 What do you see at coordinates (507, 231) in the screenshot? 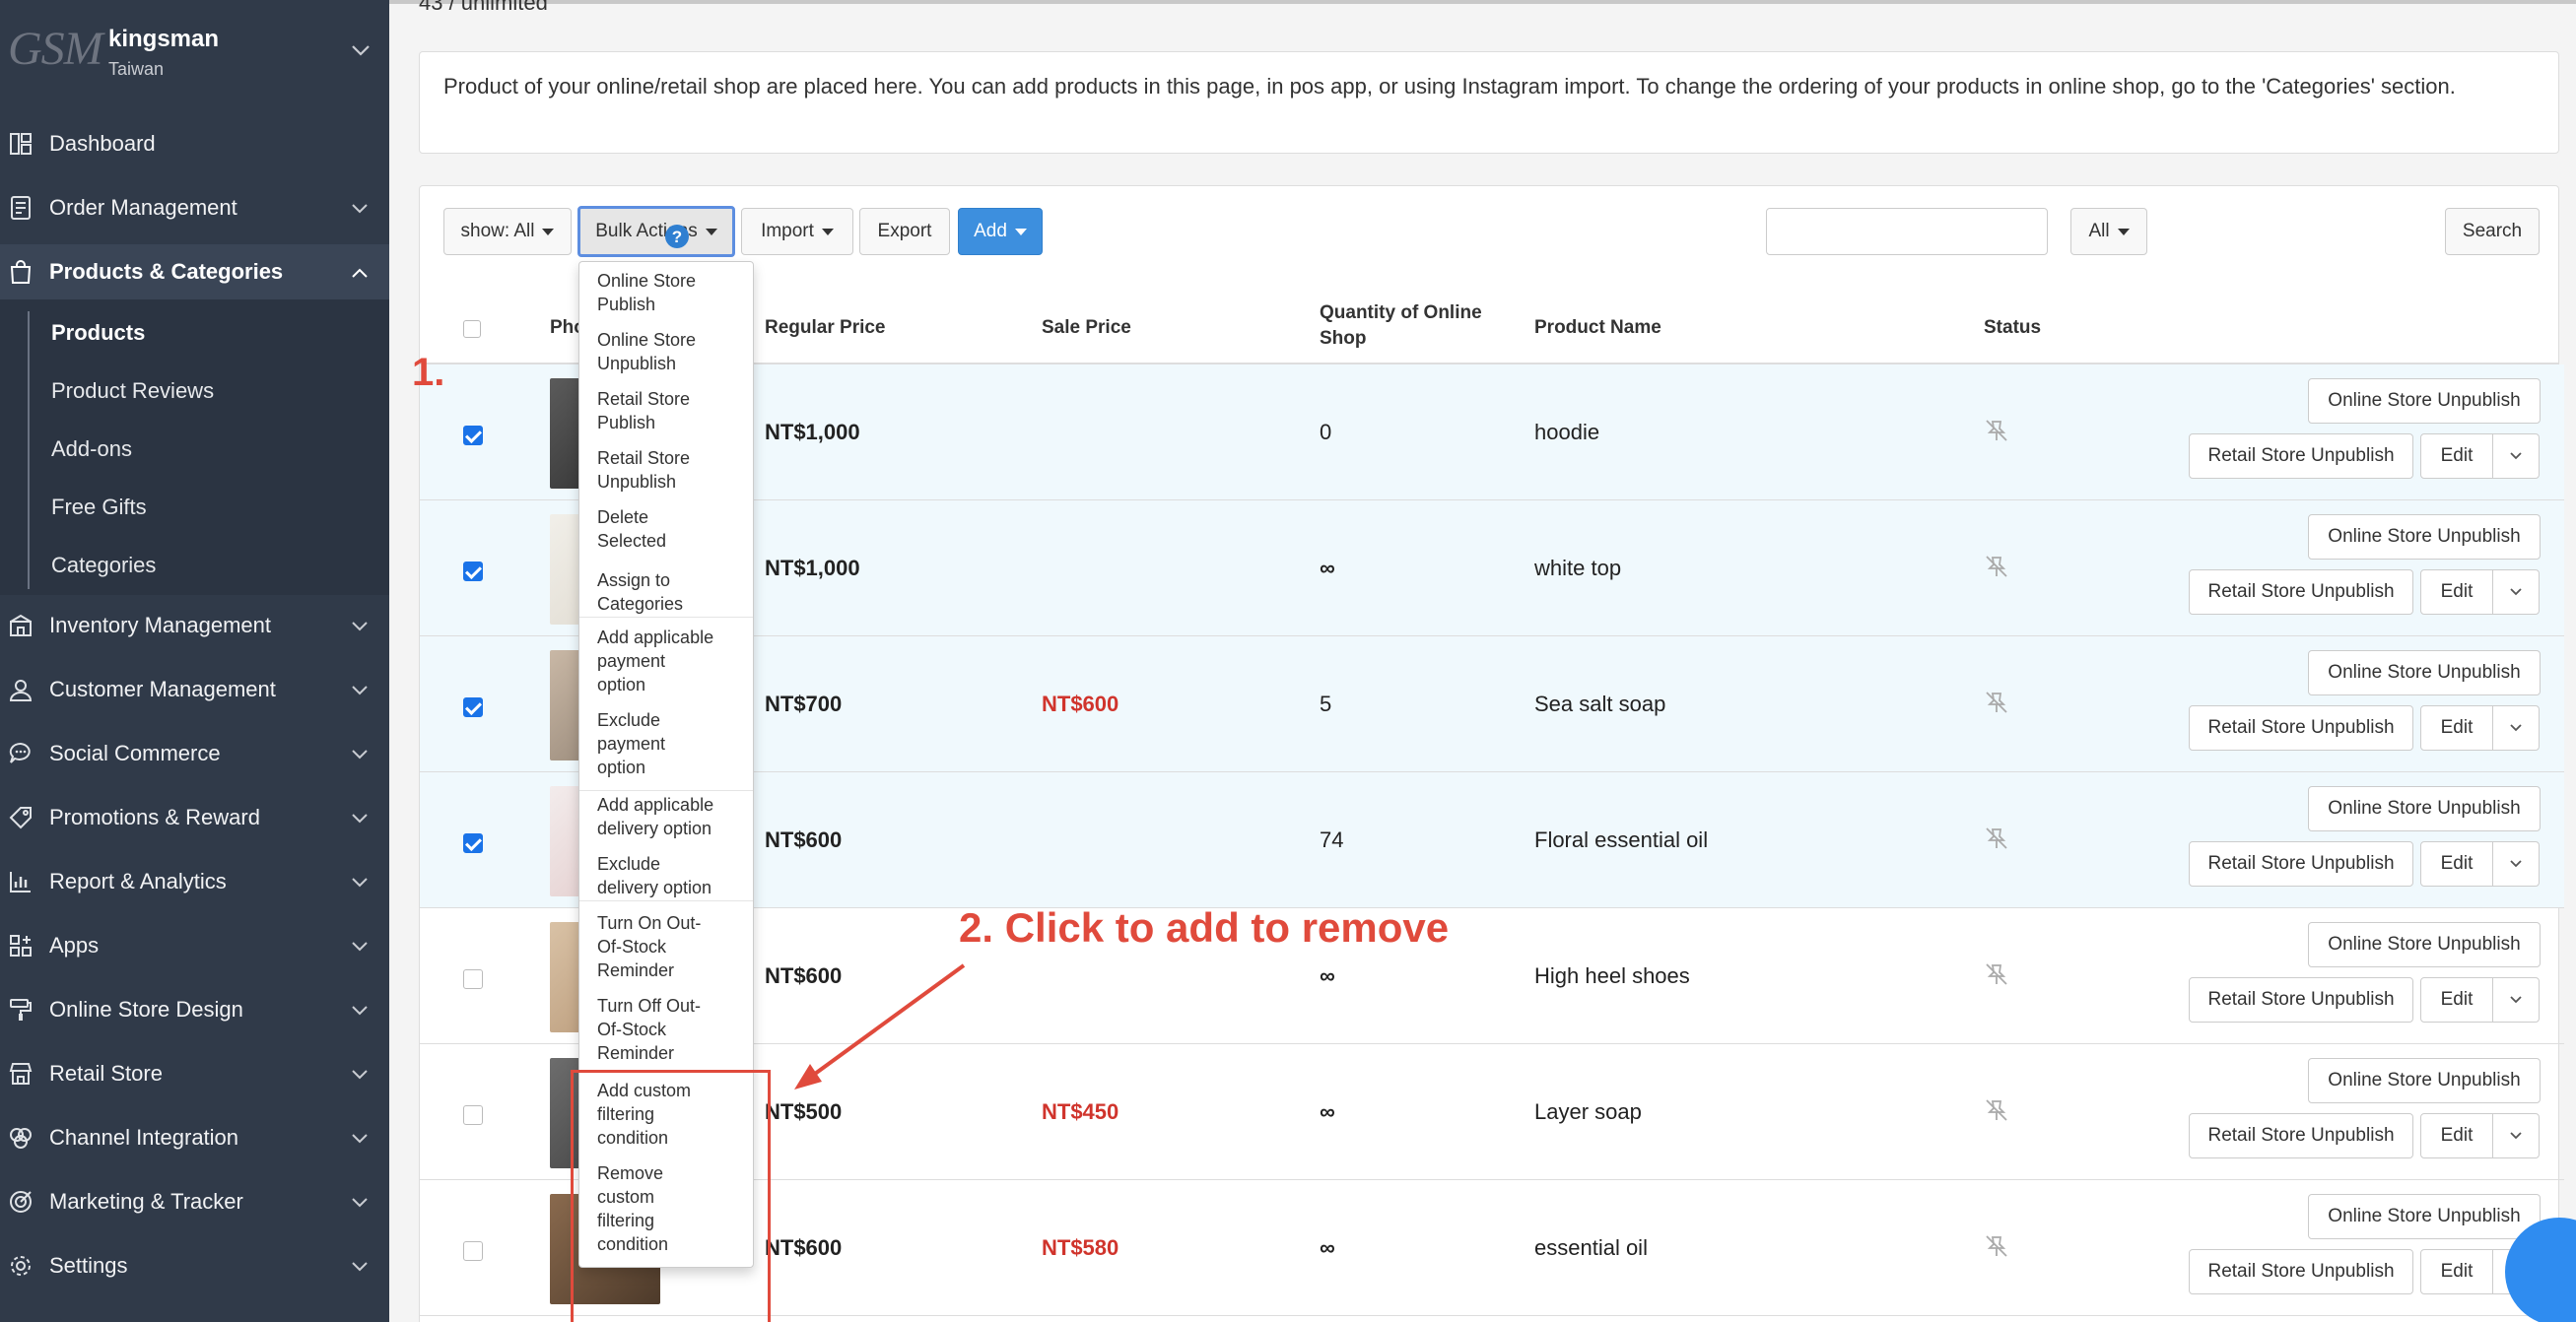
I see `show-filter-button: show: All` at bounding box center [507, 231].